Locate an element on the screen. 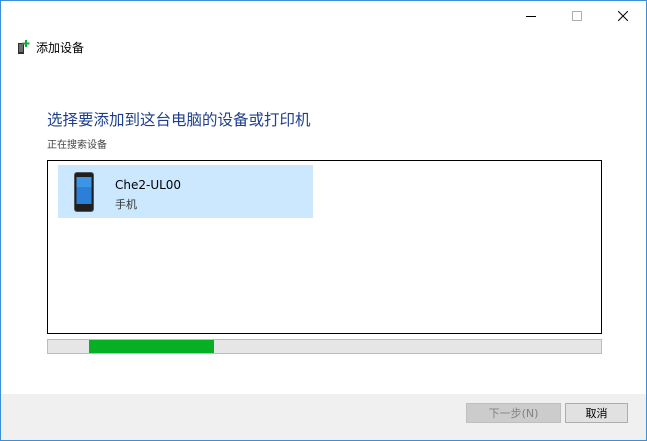  window-controls is located at coordinates (577, 16).